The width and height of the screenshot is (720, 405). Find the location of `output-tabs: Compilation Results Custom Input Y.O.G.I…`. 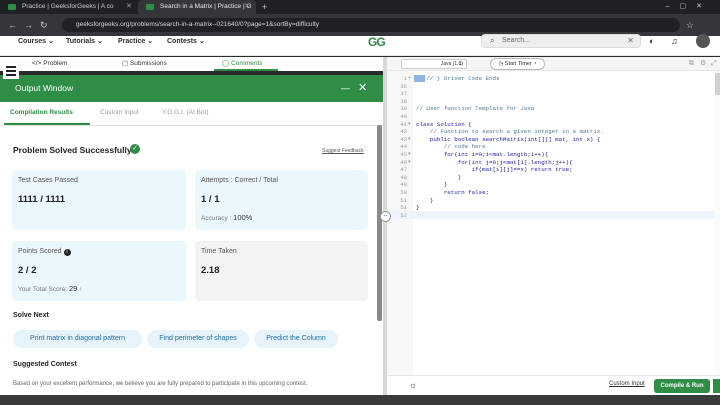

output-tabs: Compilation Results Custom Input Y.O.G.I… is located at coordinates (191, 114).